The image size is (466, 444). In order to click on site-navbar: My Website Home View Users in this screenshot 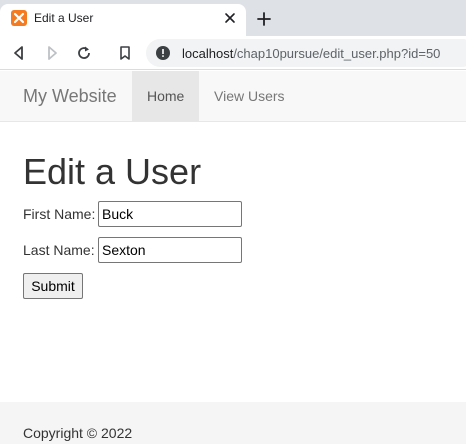, I will do `click(233, 96)`.